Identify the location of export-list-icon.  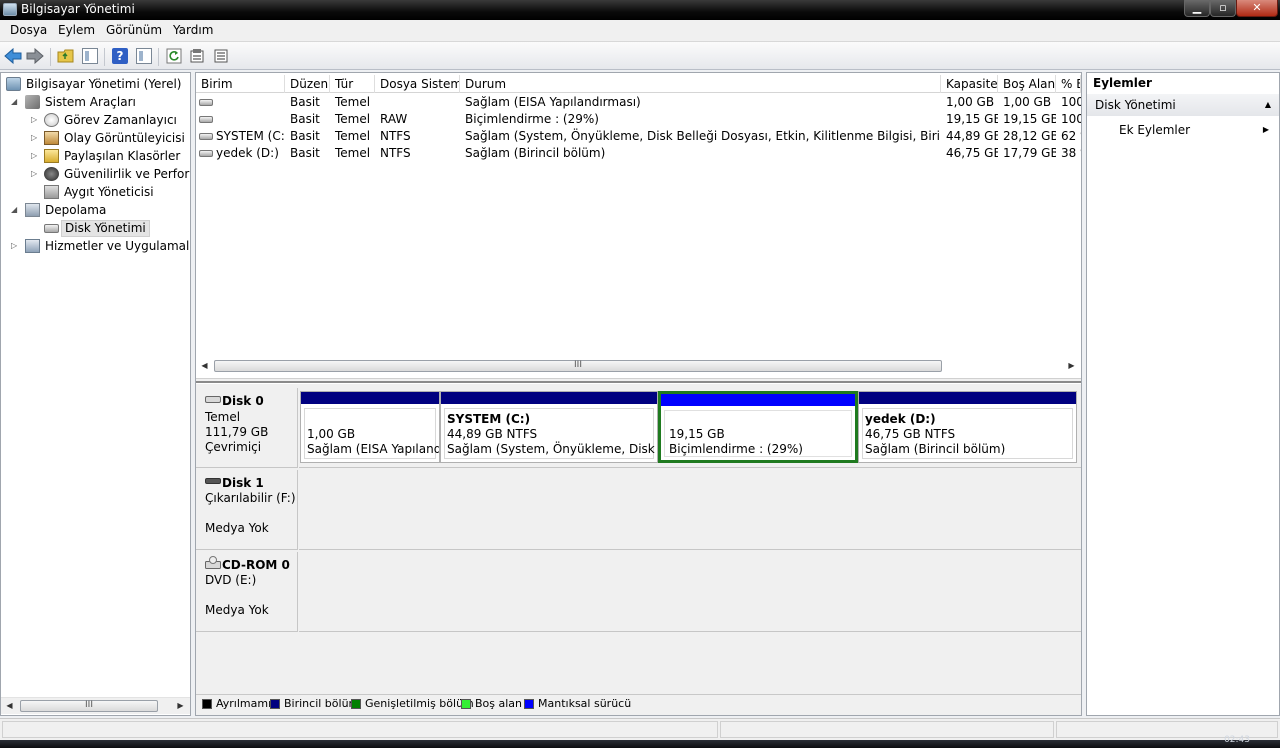
(221, 56).